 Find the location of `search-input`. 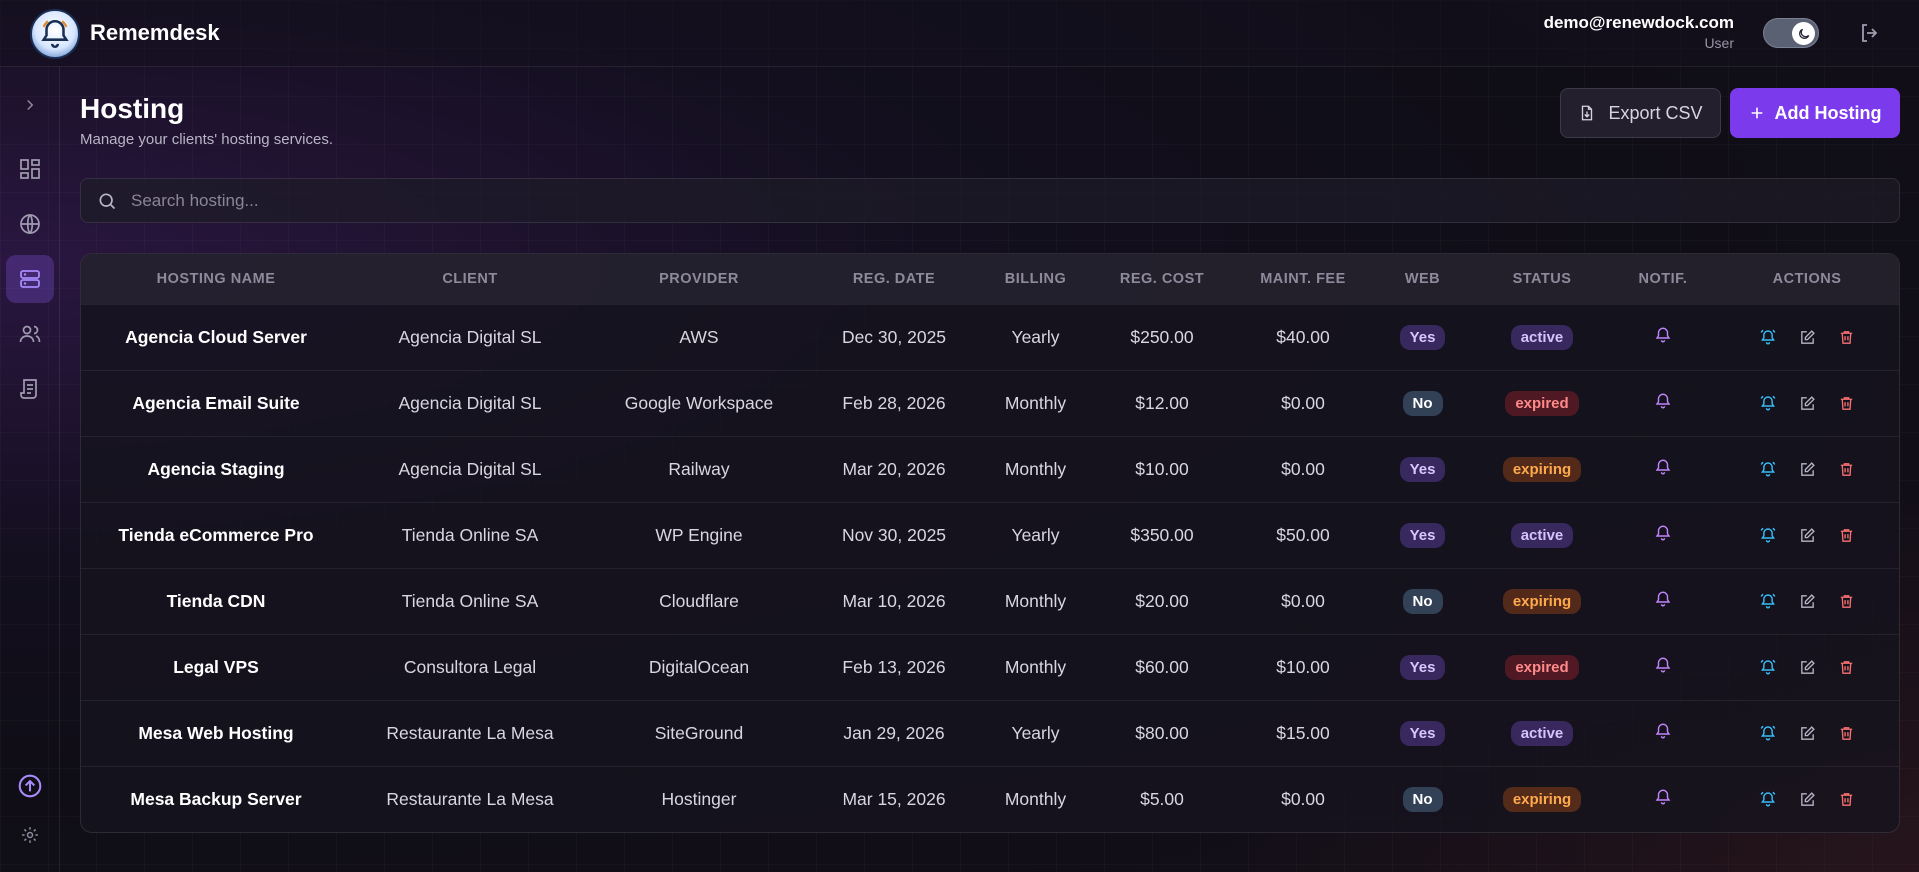

search-input is located at coordinates (1008, 200).